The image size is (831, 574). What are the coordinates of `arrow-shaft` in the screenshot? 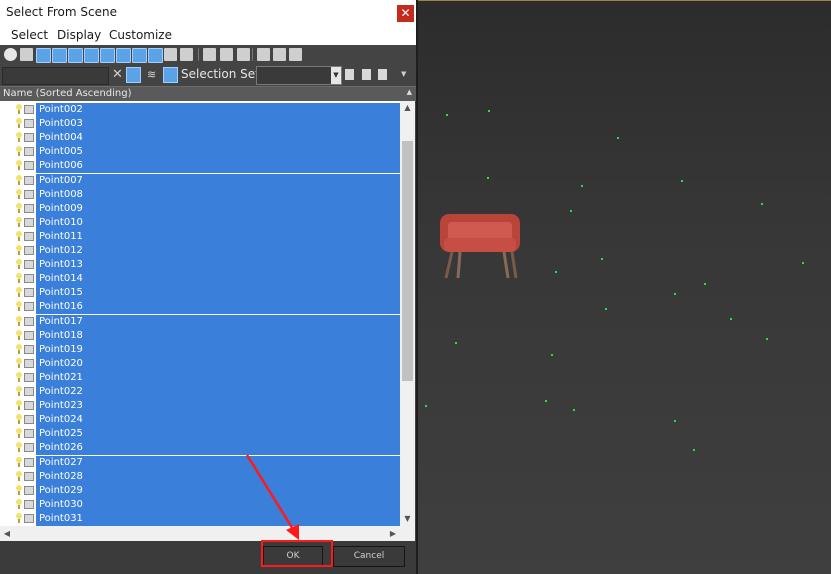 It's located at (271, 494).